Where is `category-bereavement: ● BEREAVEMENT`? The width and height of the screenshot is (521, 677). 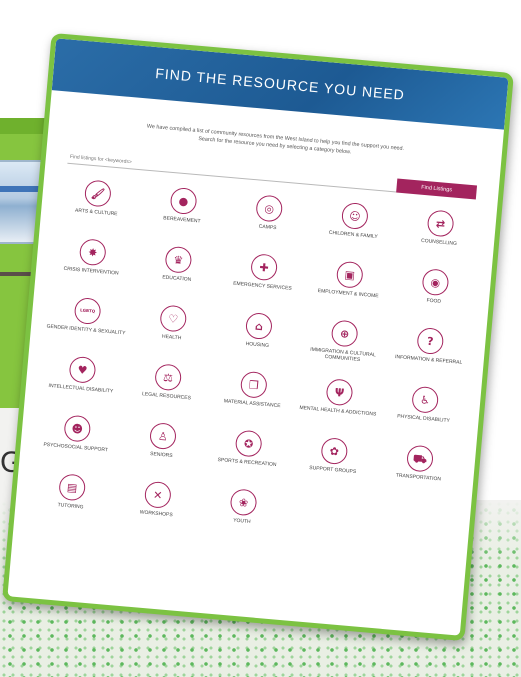
category-bereavement: ● BEREAVEMENT is located at coordinates (182, 218).